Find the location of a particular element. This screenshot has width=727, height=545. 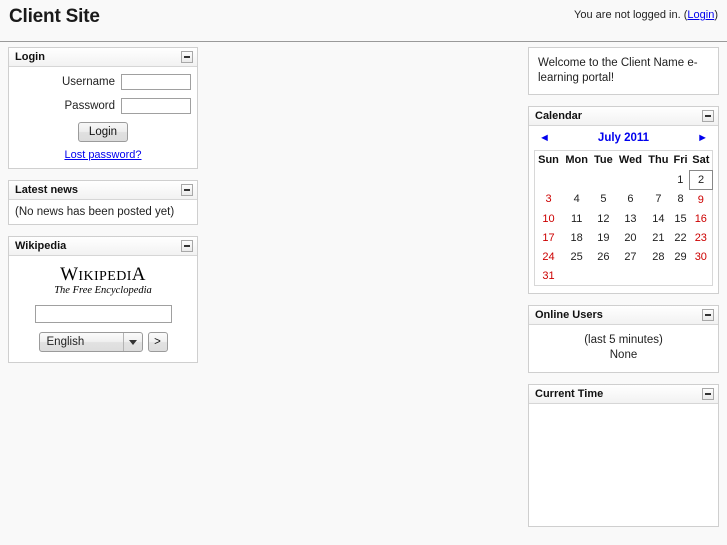

calendar-day: 26 is located at coordinates (603, 256).